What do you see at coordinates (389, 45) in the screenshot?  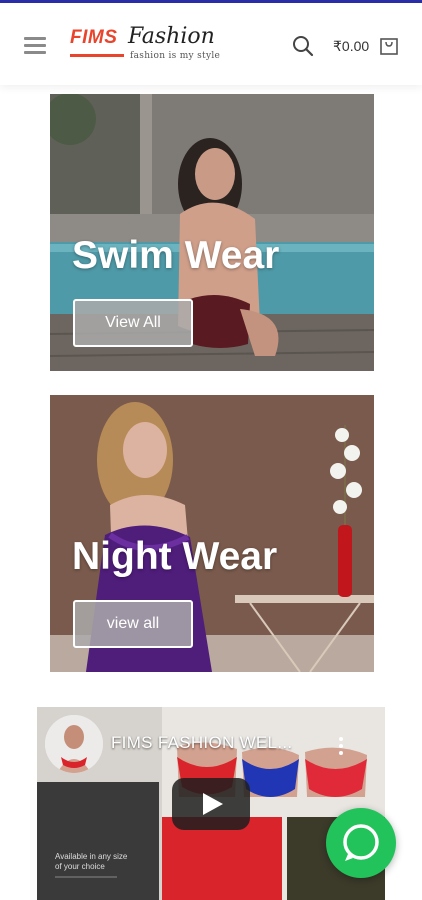 I see `cart-icon` at bounding box center [389, 45].